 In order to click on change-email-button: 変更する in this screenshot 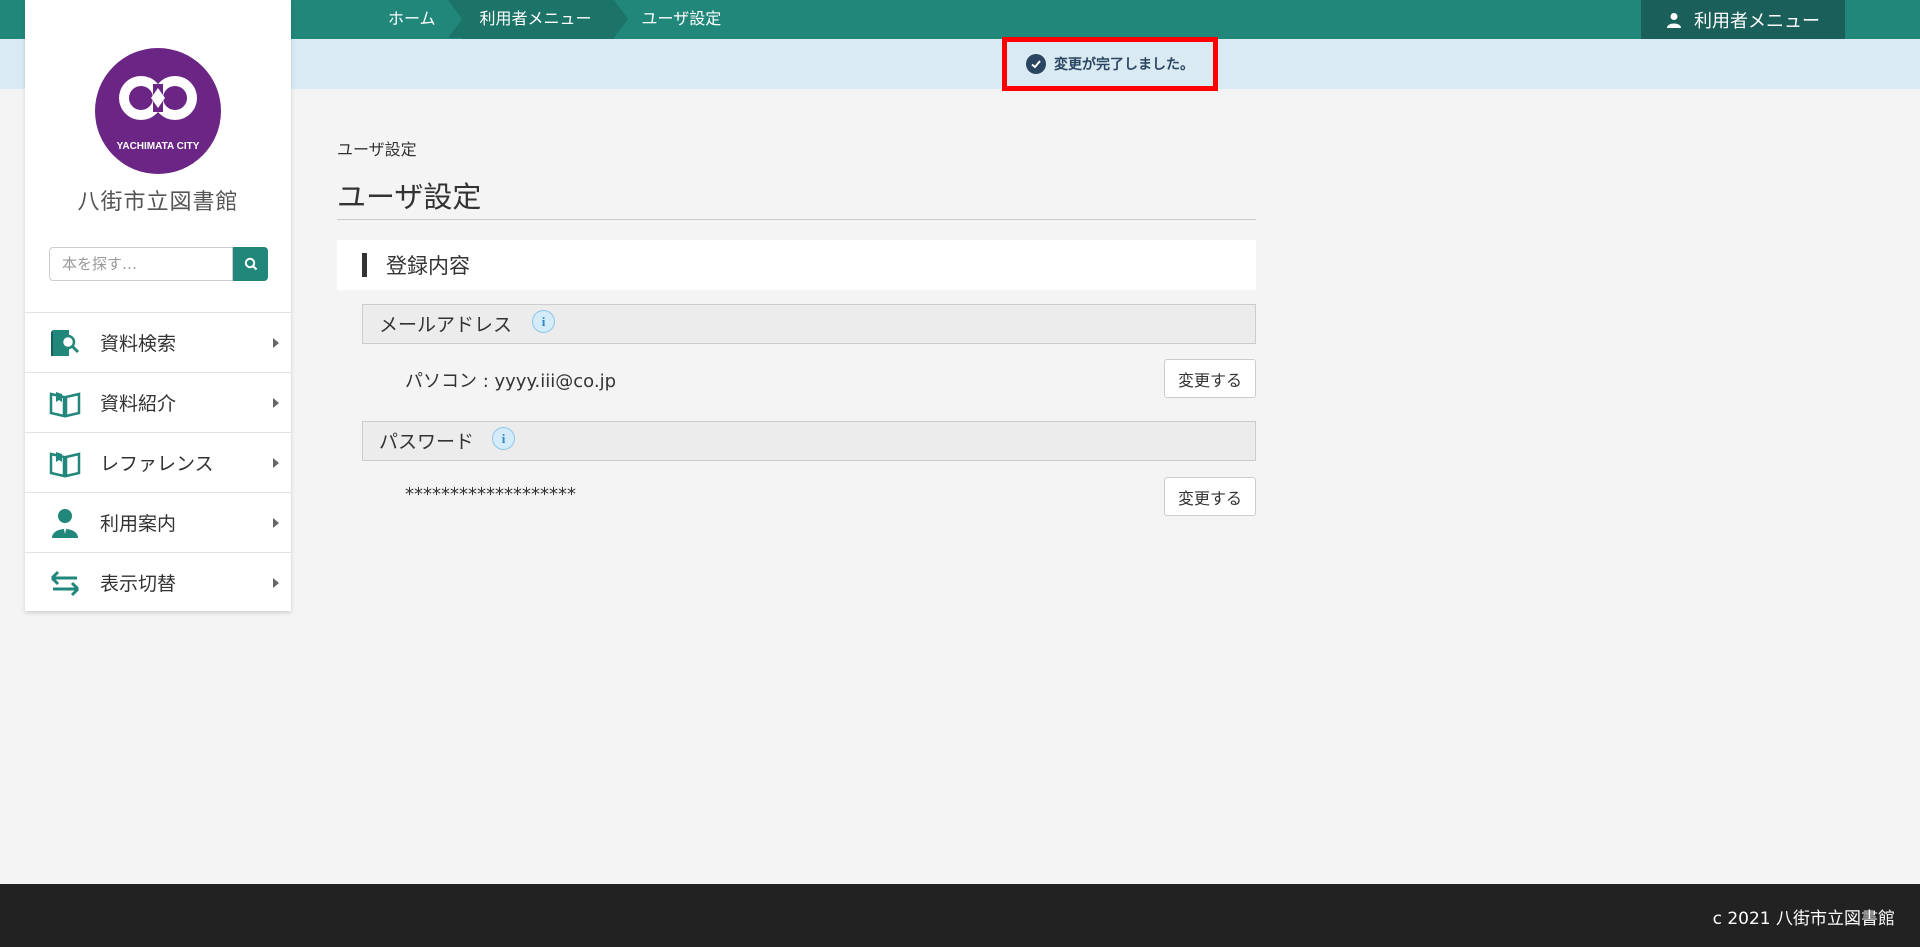, I will do `click(1210, 378)`.